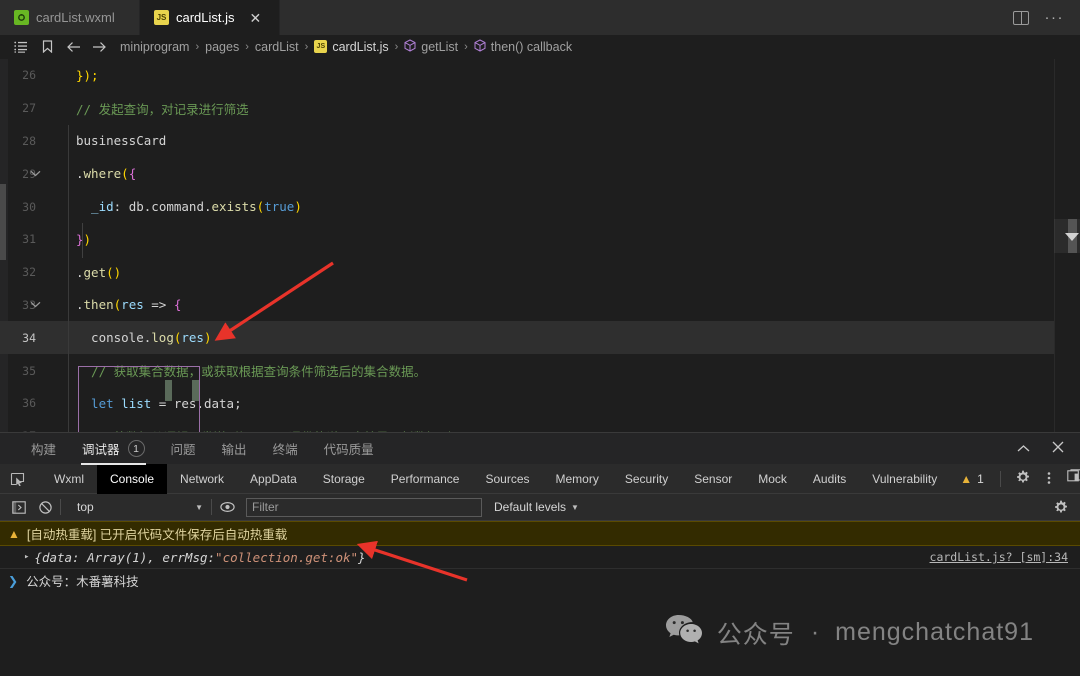  Describe the element at coordinates (713, 479) in the screenshot. I see `devtools-tab-sensor: Sensor` at that location.